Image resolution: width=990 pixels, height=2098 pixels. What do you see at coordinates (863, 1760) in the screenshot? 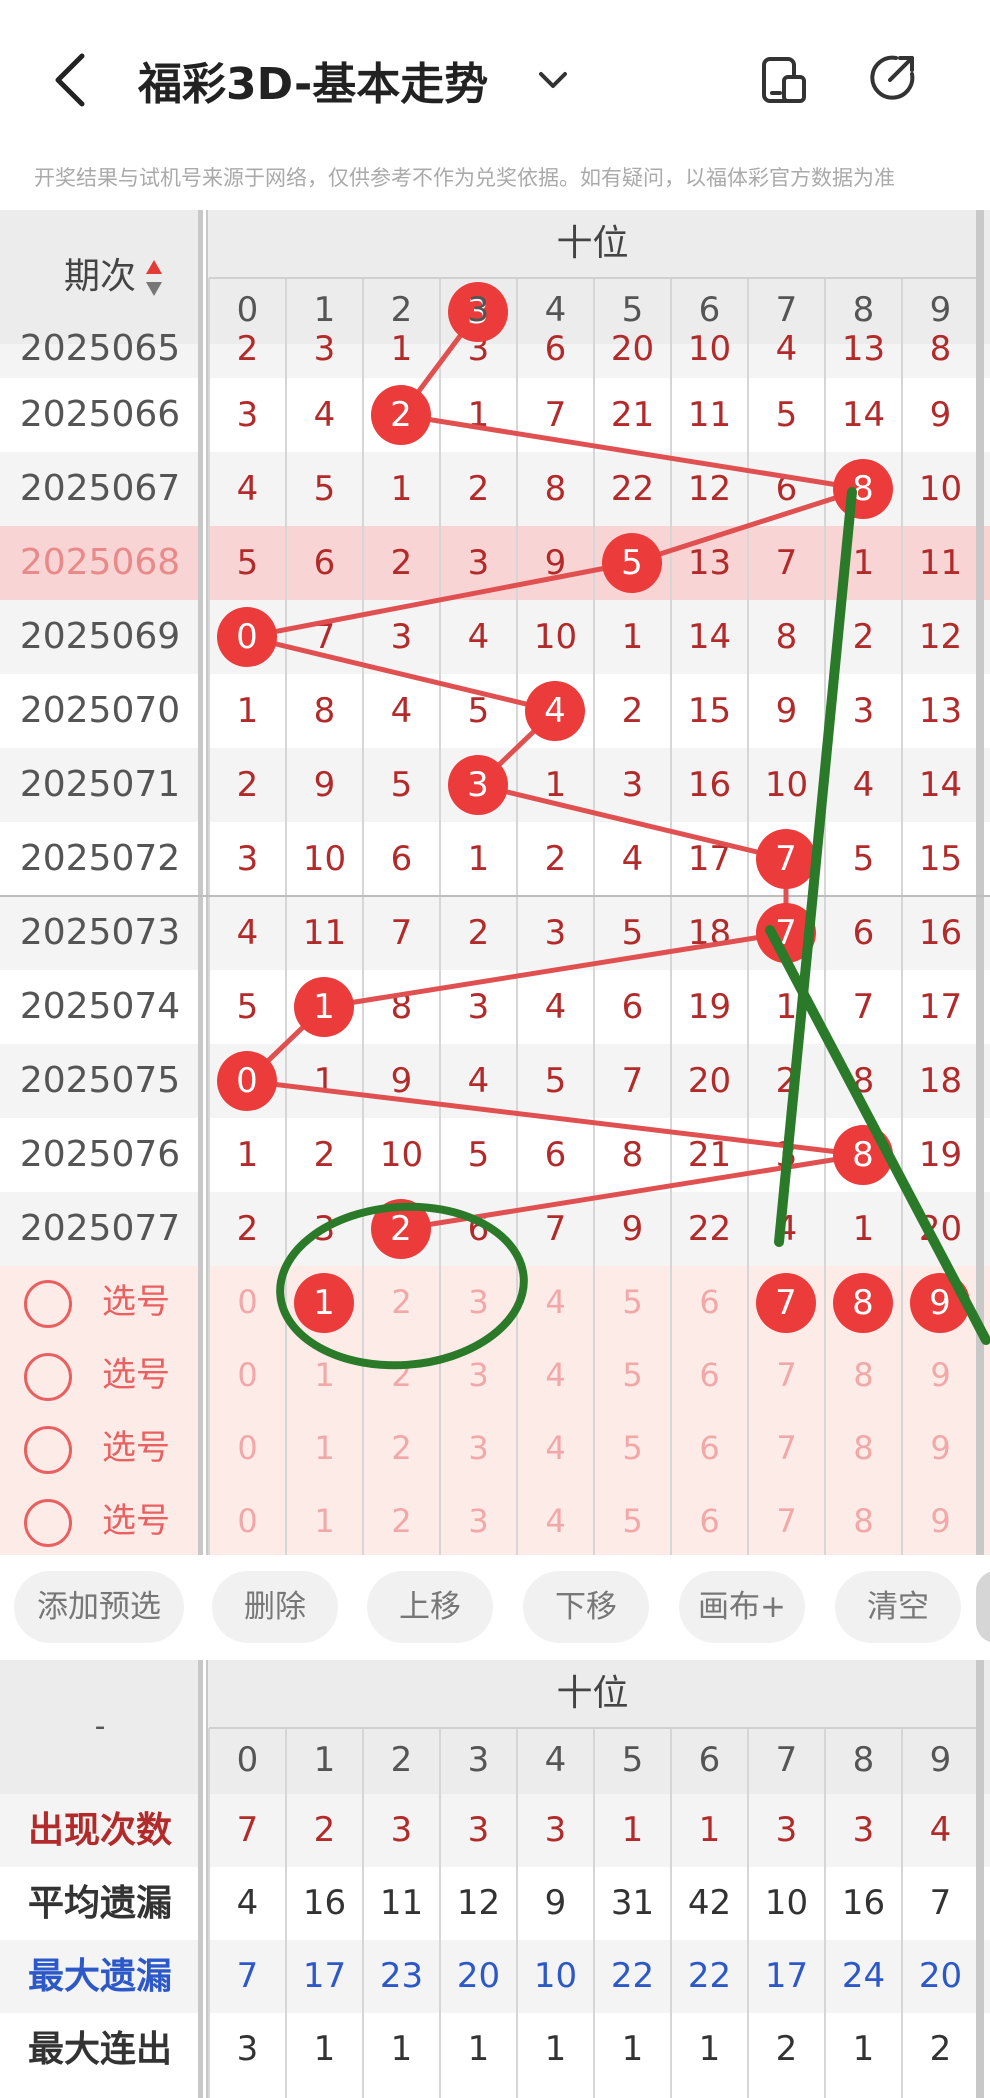
I see `stats-digit-header: 8` at bounding box center [863, 1760].